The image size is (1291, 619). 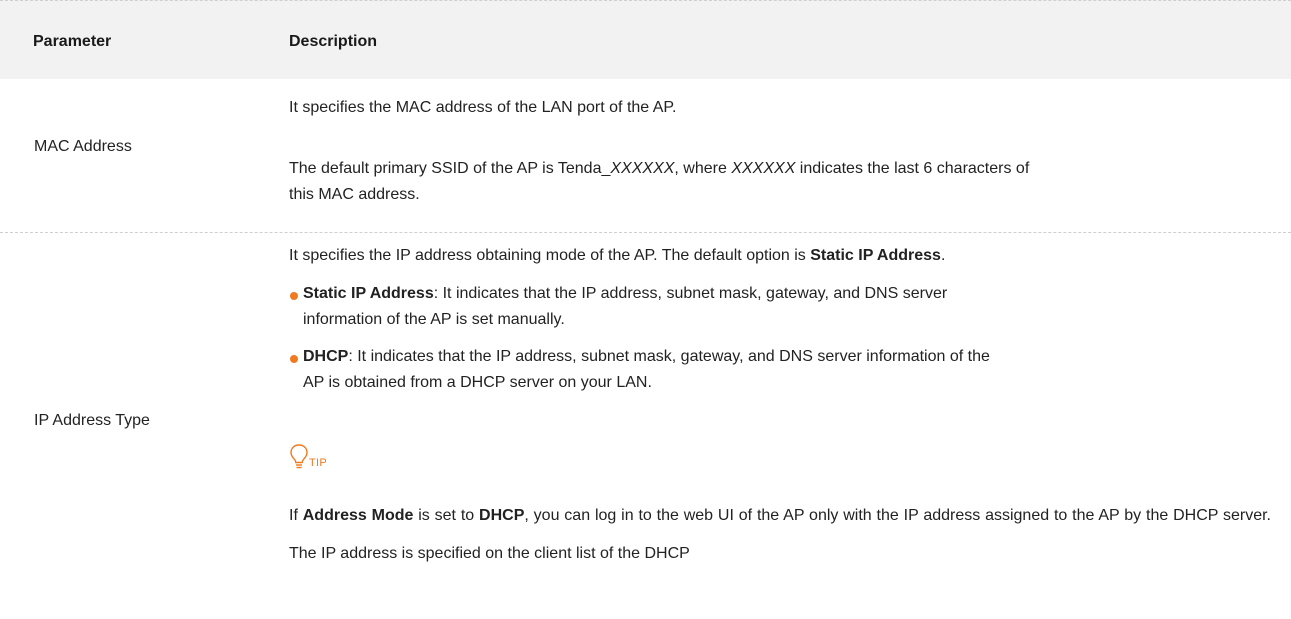 What do you see at coordinates (446, 515) in the screenshot?
I see `tip-text-c: is set to` at bounding box center [446, 515].